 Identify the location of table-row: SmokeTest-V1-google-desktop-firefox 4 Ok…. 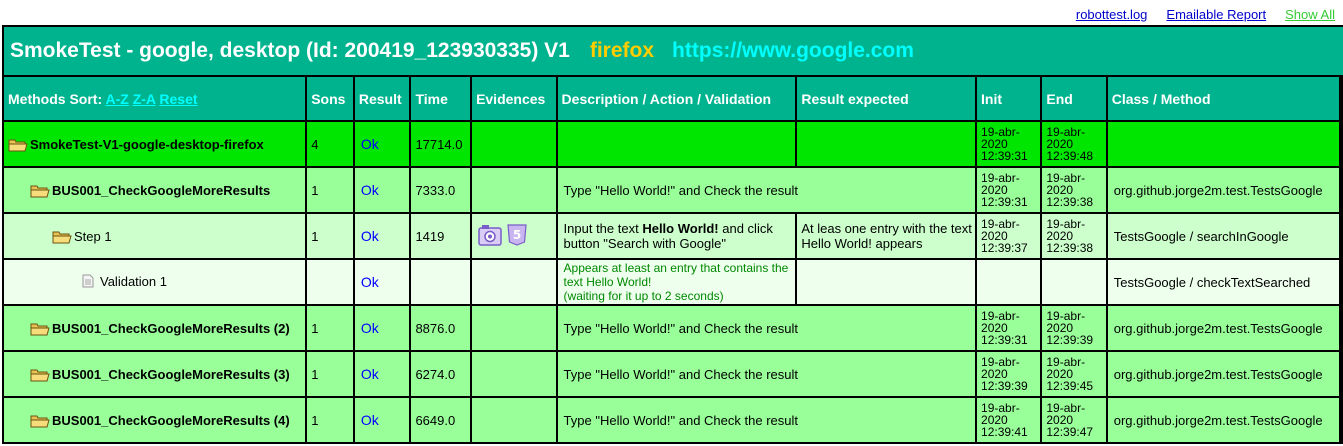
(671, 144).